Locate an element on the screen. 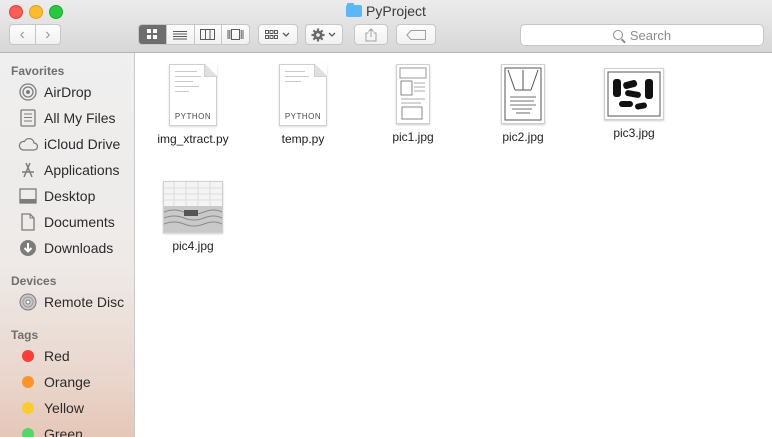 The image size is (772, 437). search-field: Search is located at coordinates (642, 35).